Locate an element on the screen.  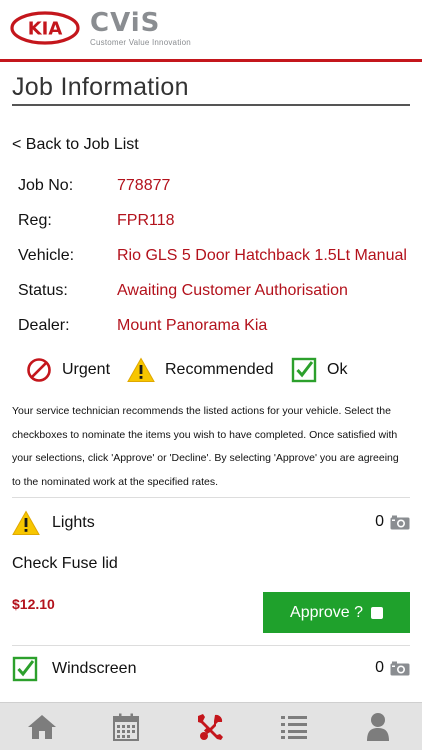
legend-recommended-label: Recommended is located at coordinates (219, 369).